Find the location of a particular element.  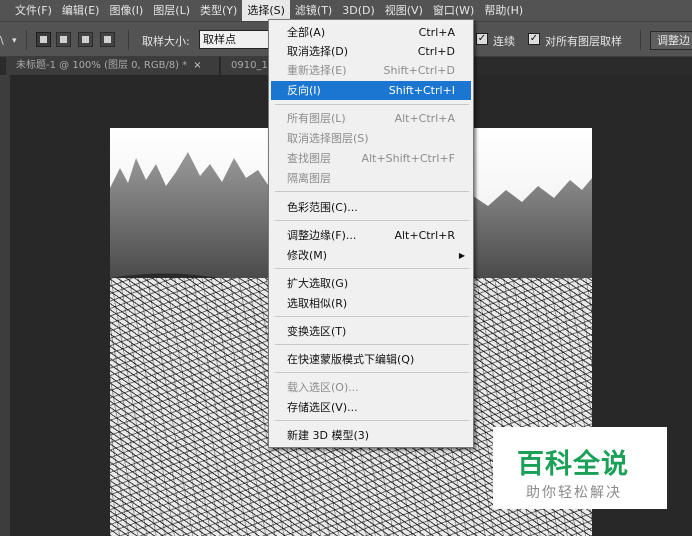

menu-item-label: 修改(M) is located at coordinates (307, 255).